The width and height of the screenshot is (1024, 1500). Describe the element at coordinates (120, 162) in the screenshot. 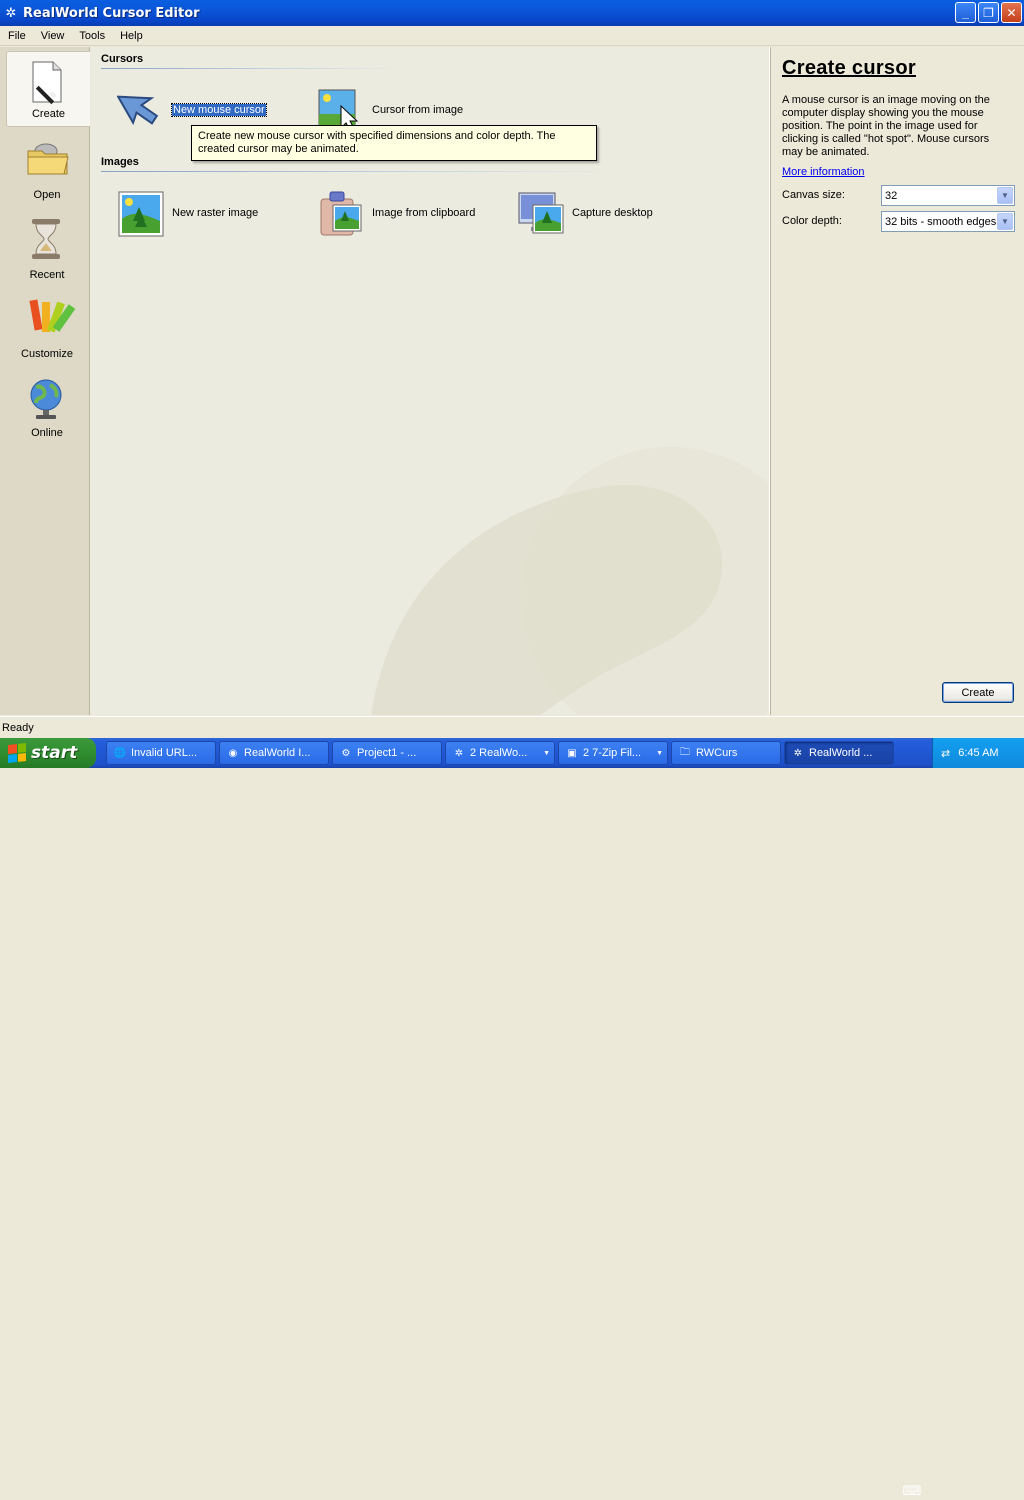

I see `images-header: Images` at that location.